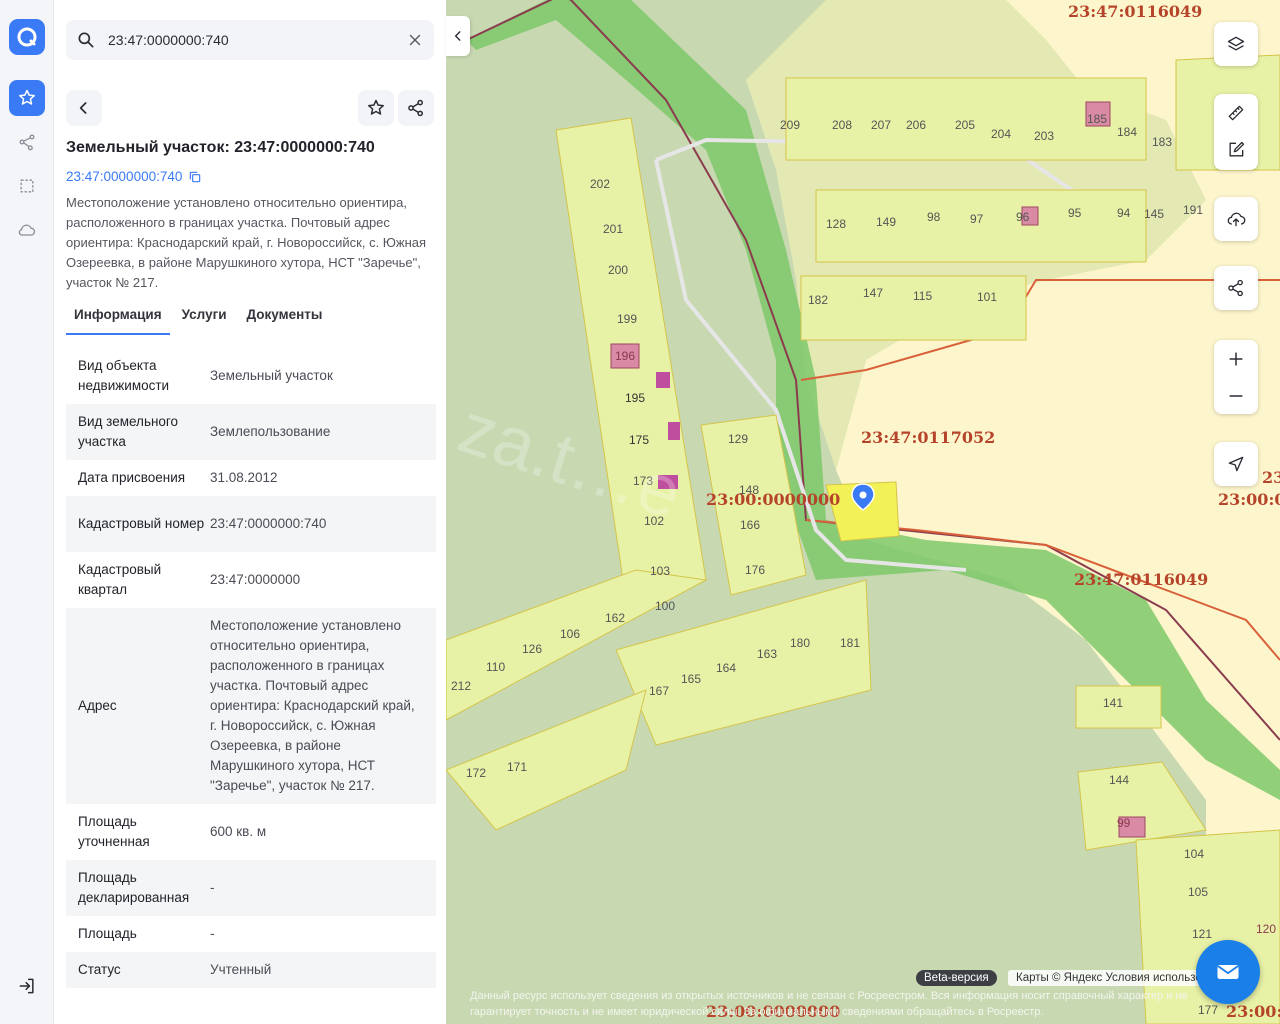 This screenshot has height=1024, width=1280. I want to click on routes-icon, so click(27, 142).